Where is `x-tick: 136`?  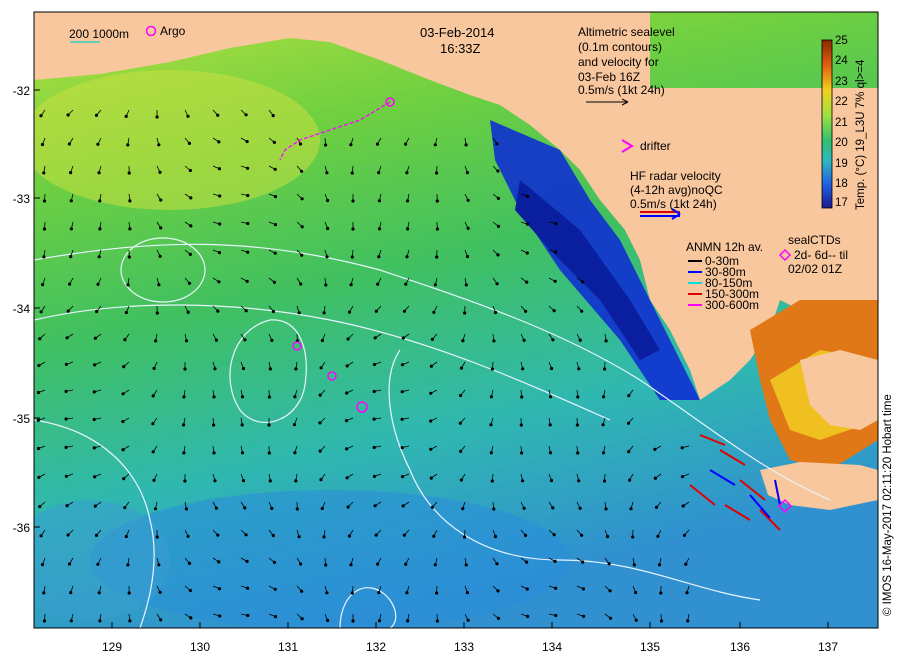 x-tick: 136 is located at coordinates (740, 647).